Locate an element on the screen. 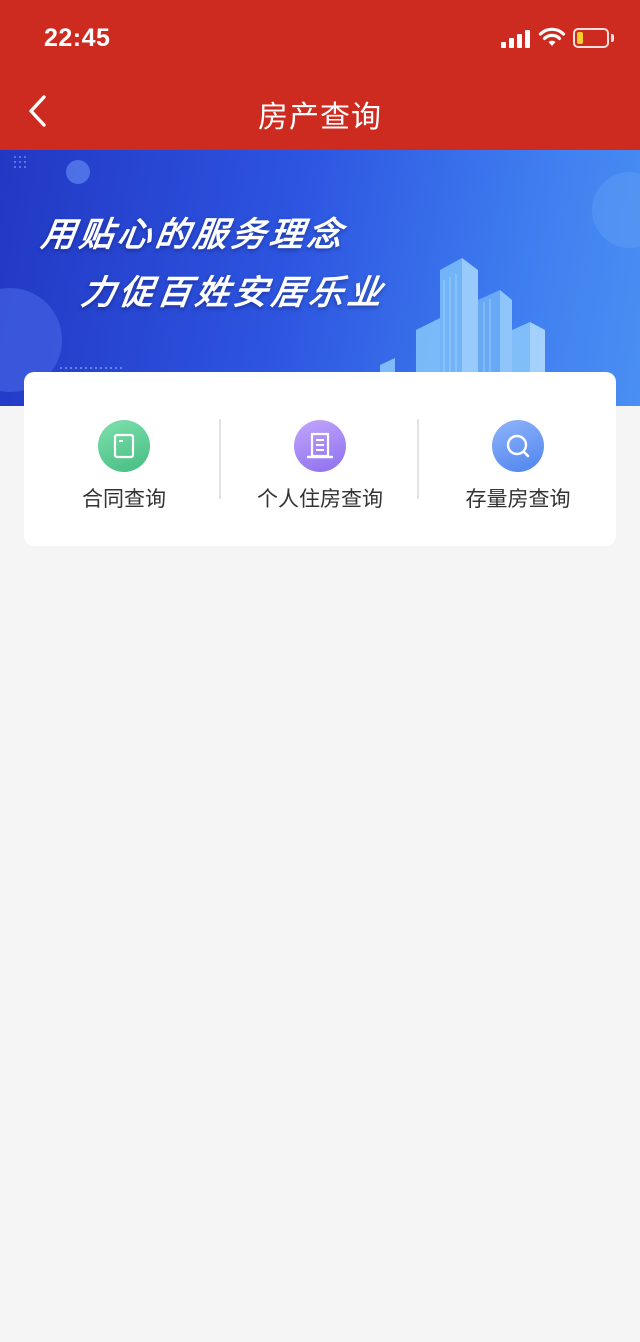 The image size is (640, 1342). query-menu-card: 合同查询 个人住房查询 存量房查询 is located at coordinates (320, 459).